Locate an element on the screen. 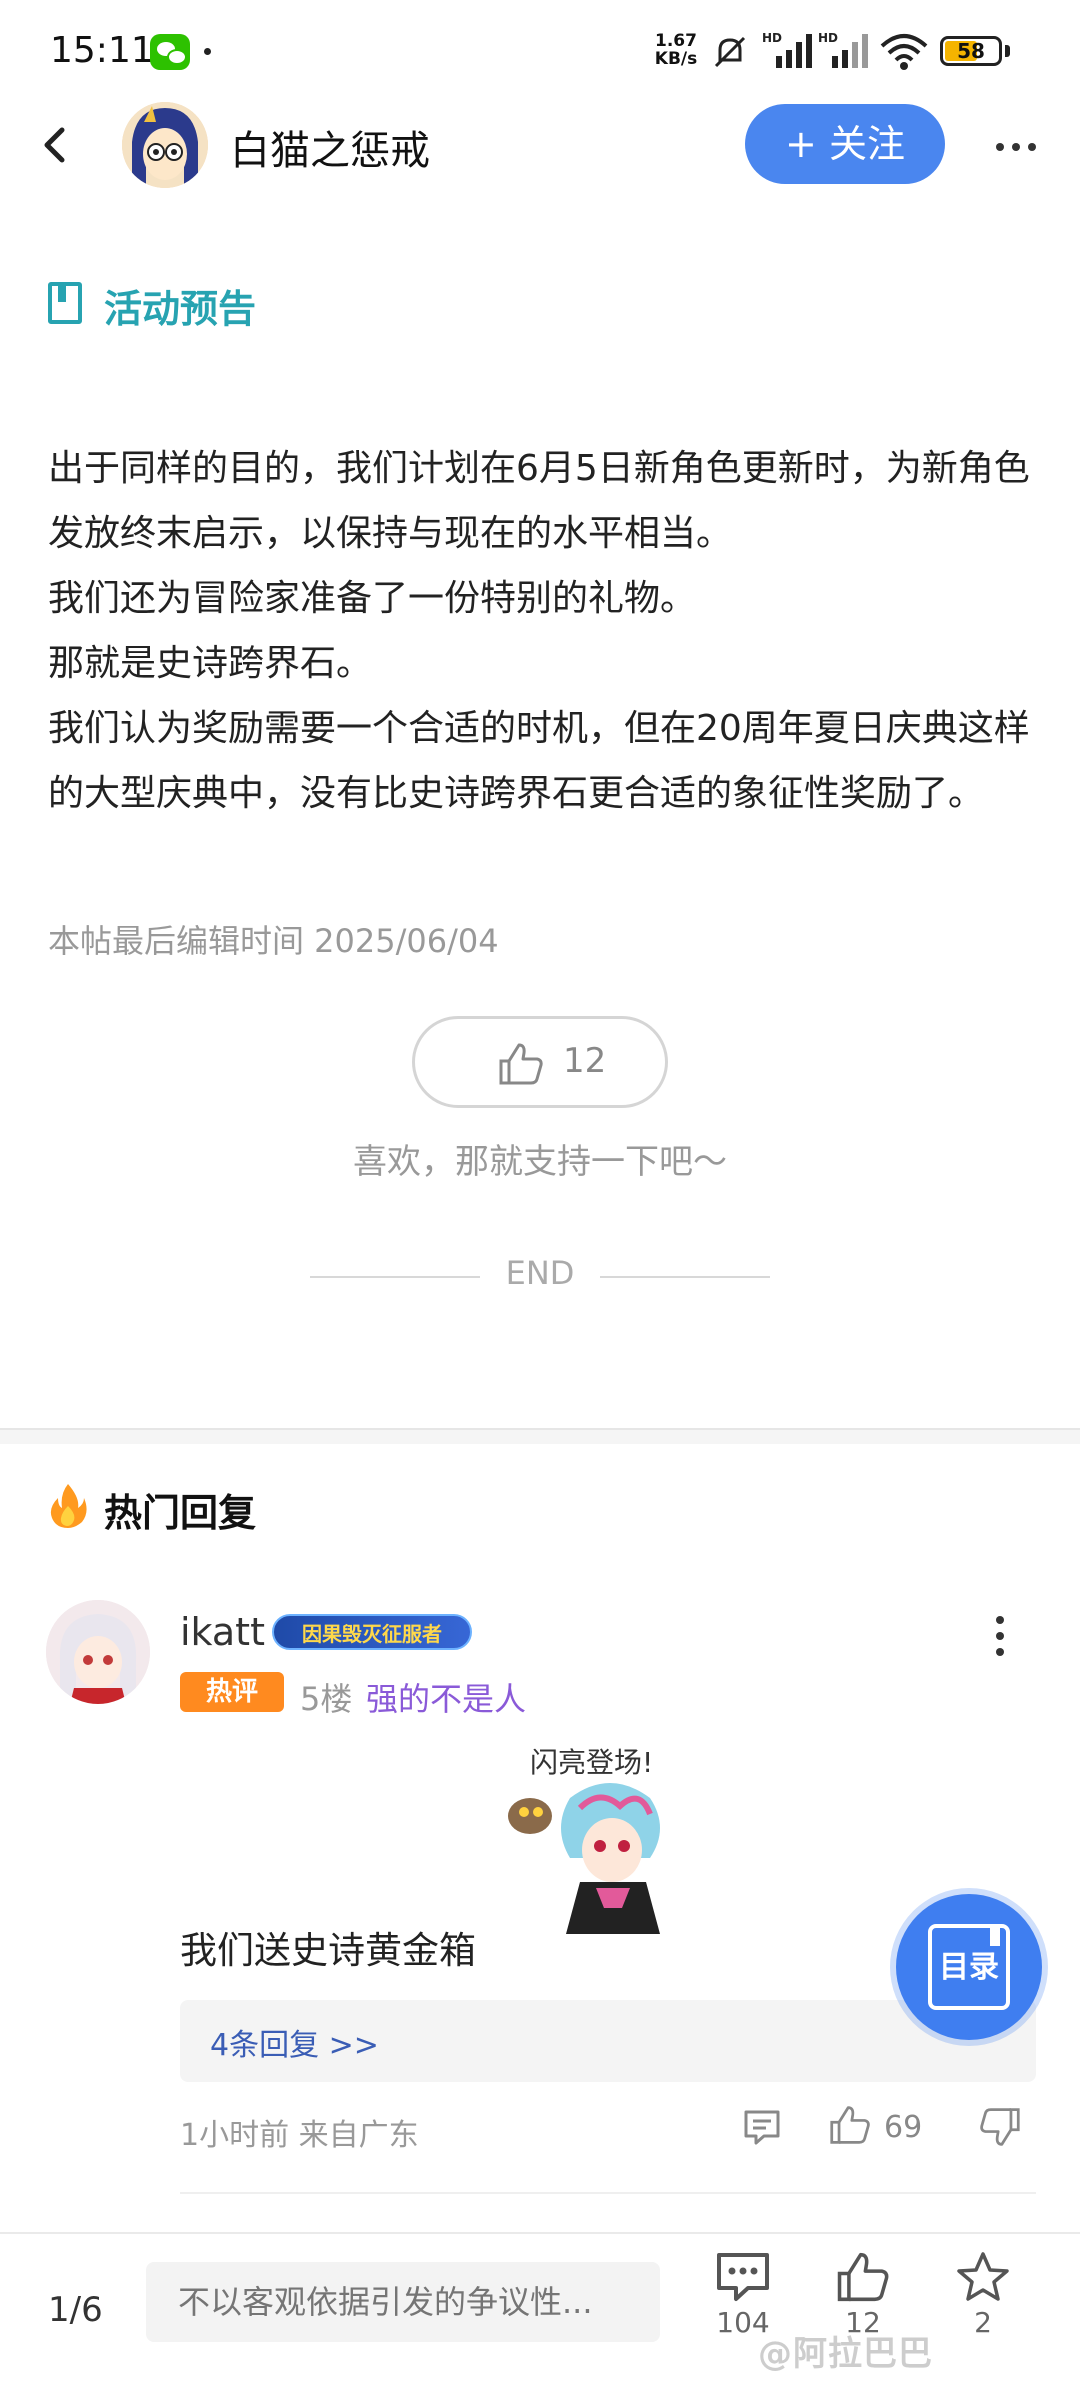 This screenshot has width=1080, height=2400. article-paragraph: 我们还为冒险家准备了一份特别的礼物。 is located at coordinates (372, 598).